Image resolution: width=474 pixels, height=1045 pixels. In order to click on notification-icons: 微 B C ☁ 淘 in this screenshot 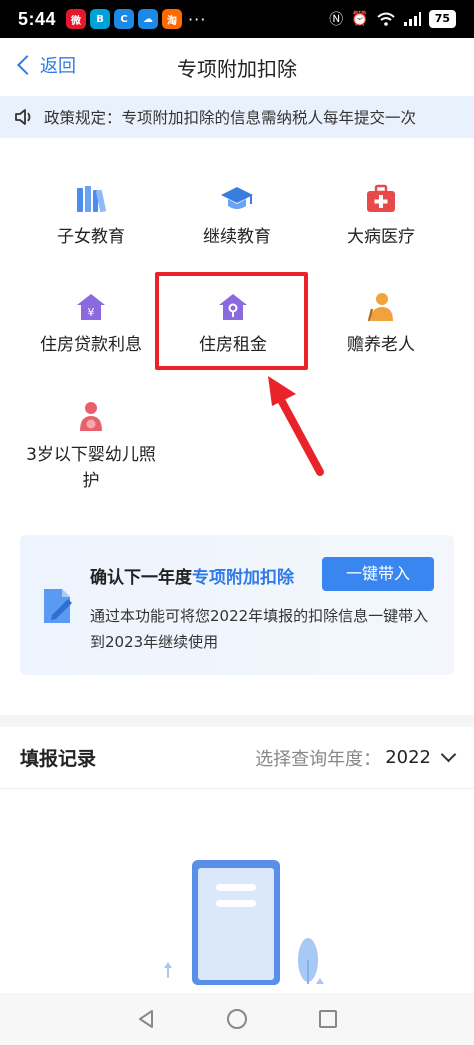, I will do `click(124, 19)`.